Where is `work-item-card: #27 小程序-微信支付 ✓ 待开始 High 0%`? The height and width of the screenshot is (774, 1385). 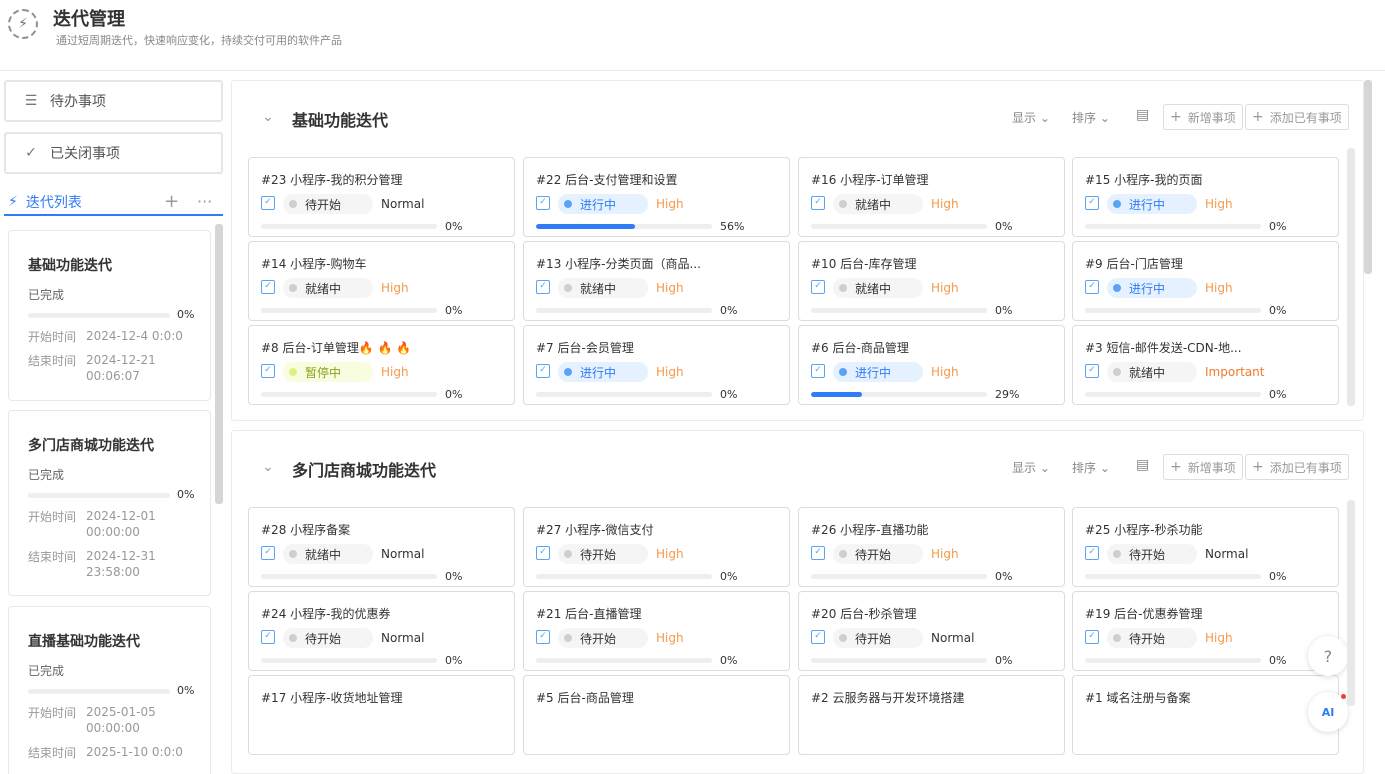
work-item-card: #27 小程序-微信支付 ✓ 待开始 High 0% is located at coordinates (656, 547).